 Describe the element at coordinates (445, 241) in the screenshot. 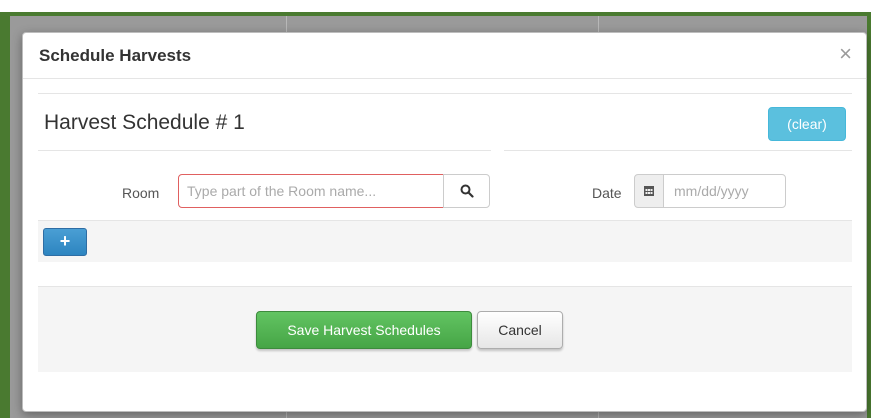

I see `add-schedule-row: +` at that location.